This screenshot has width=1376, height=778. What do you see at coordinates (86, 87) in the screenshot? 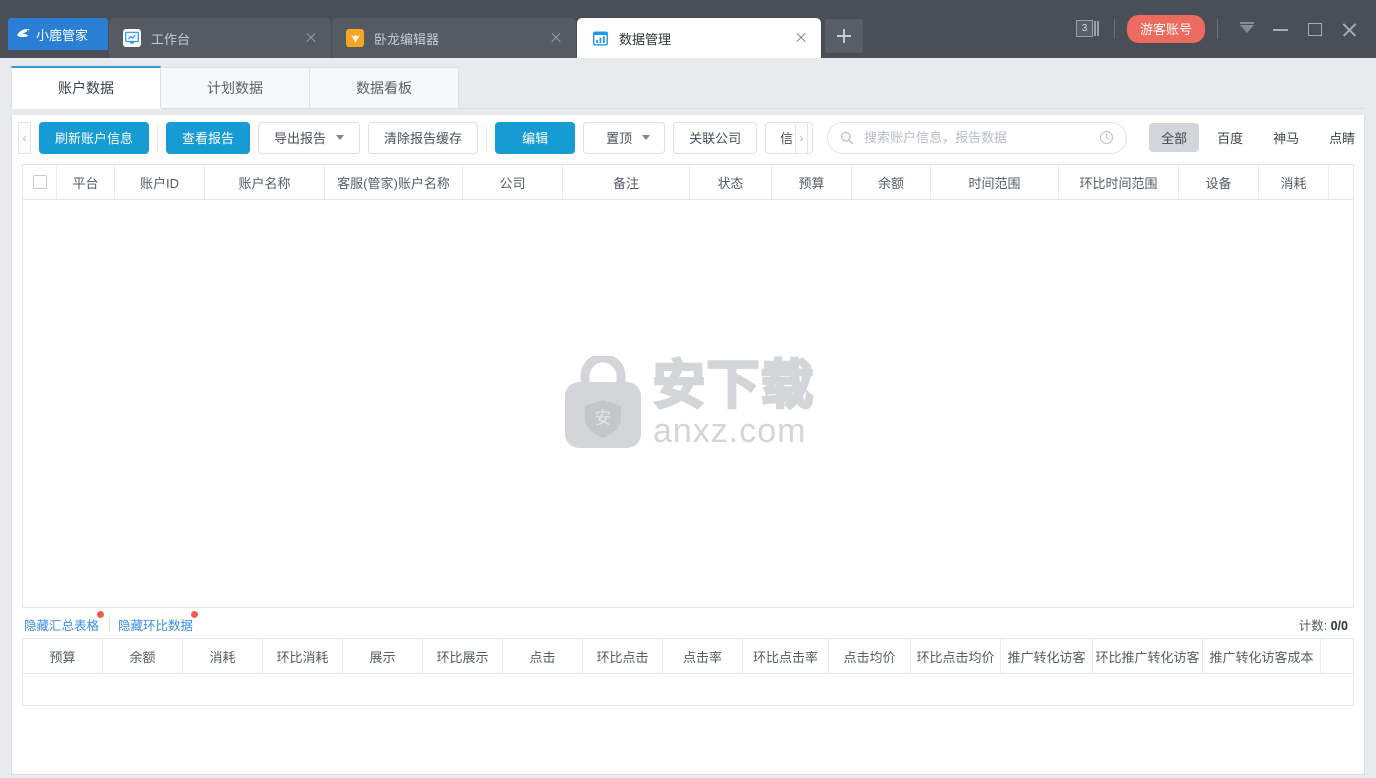
I see `tab-account-data: 账户数据` at bounding box center [86, 87].